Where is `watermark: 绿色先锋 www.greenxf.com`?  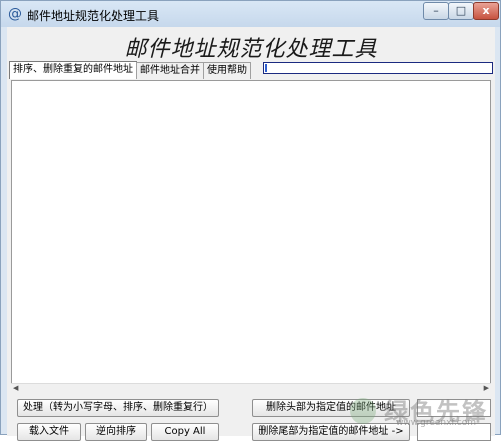
watermark: 绿色先锋 www.greenxf.com is located at coordinates (420, 410).